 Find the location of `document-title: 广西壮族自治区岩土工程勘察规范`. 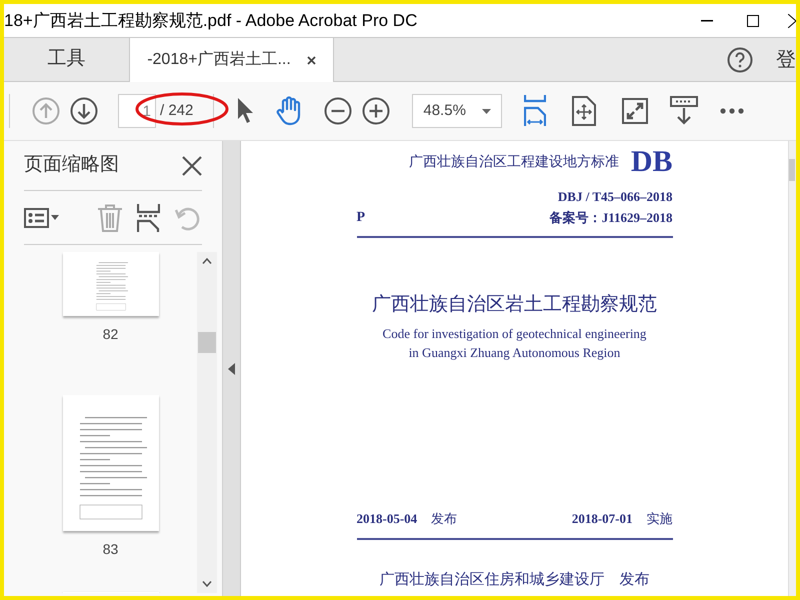

document-title: 广西壮族自治区岩土工程勘察规范 is located at coordinates (514, 304).